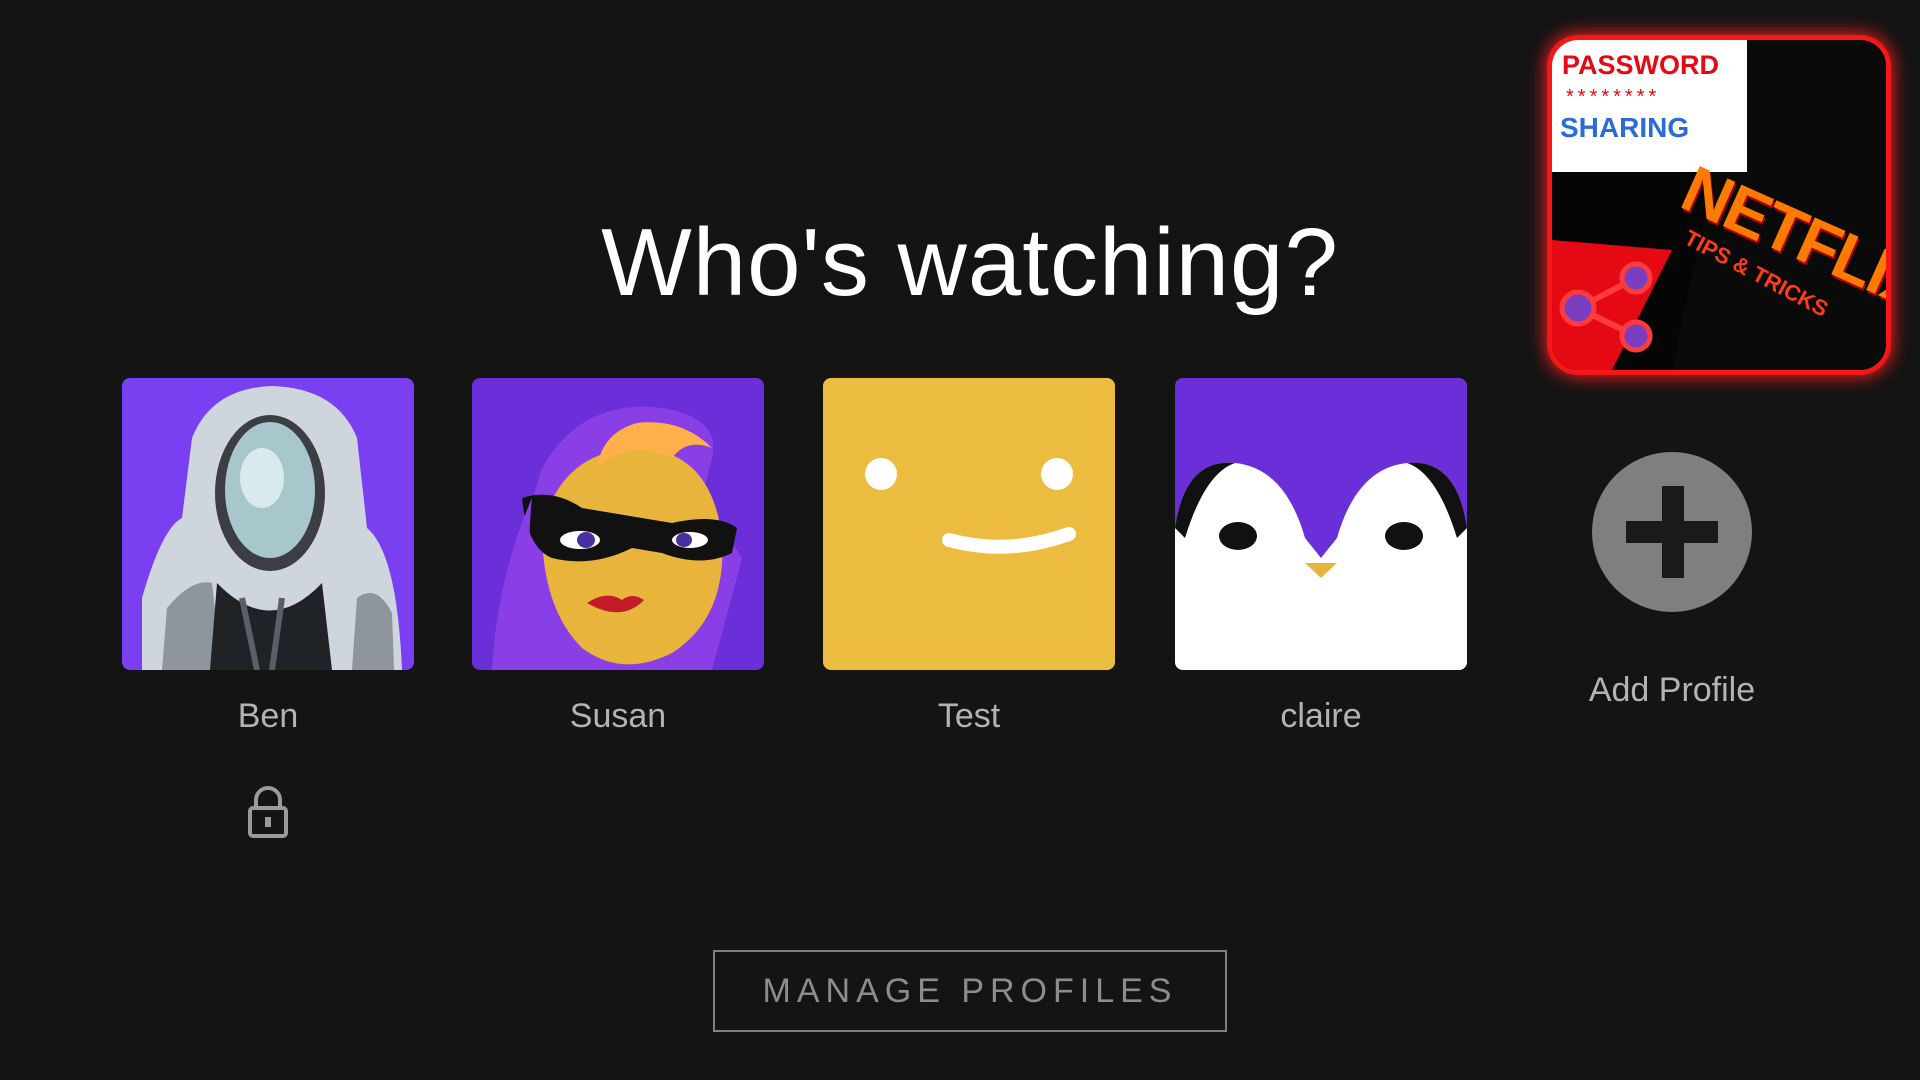 The width and height of the screenshot is (1920, 1080). I want to click on robot-helmet-avatar, so click(268, 524).